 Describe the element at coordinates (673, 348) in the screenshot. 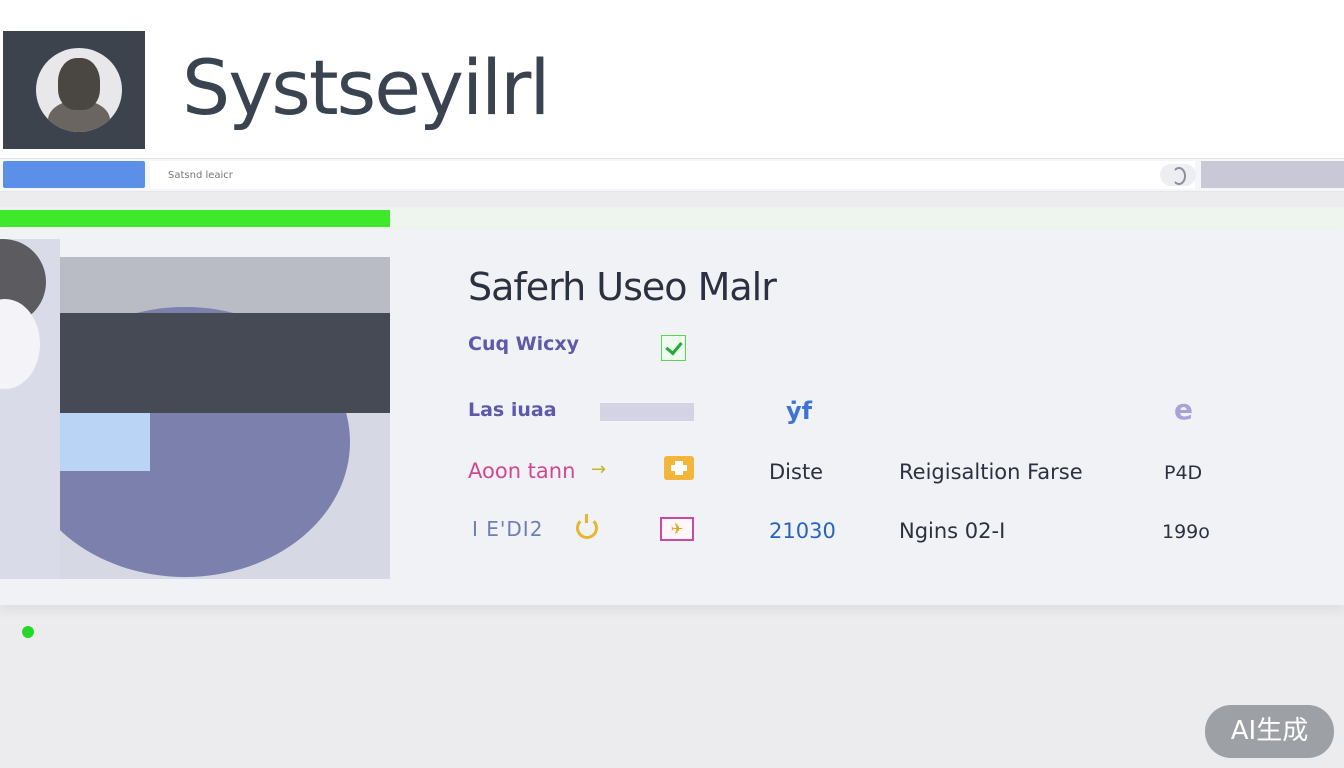

I see `enabled-checkbox` at that location.